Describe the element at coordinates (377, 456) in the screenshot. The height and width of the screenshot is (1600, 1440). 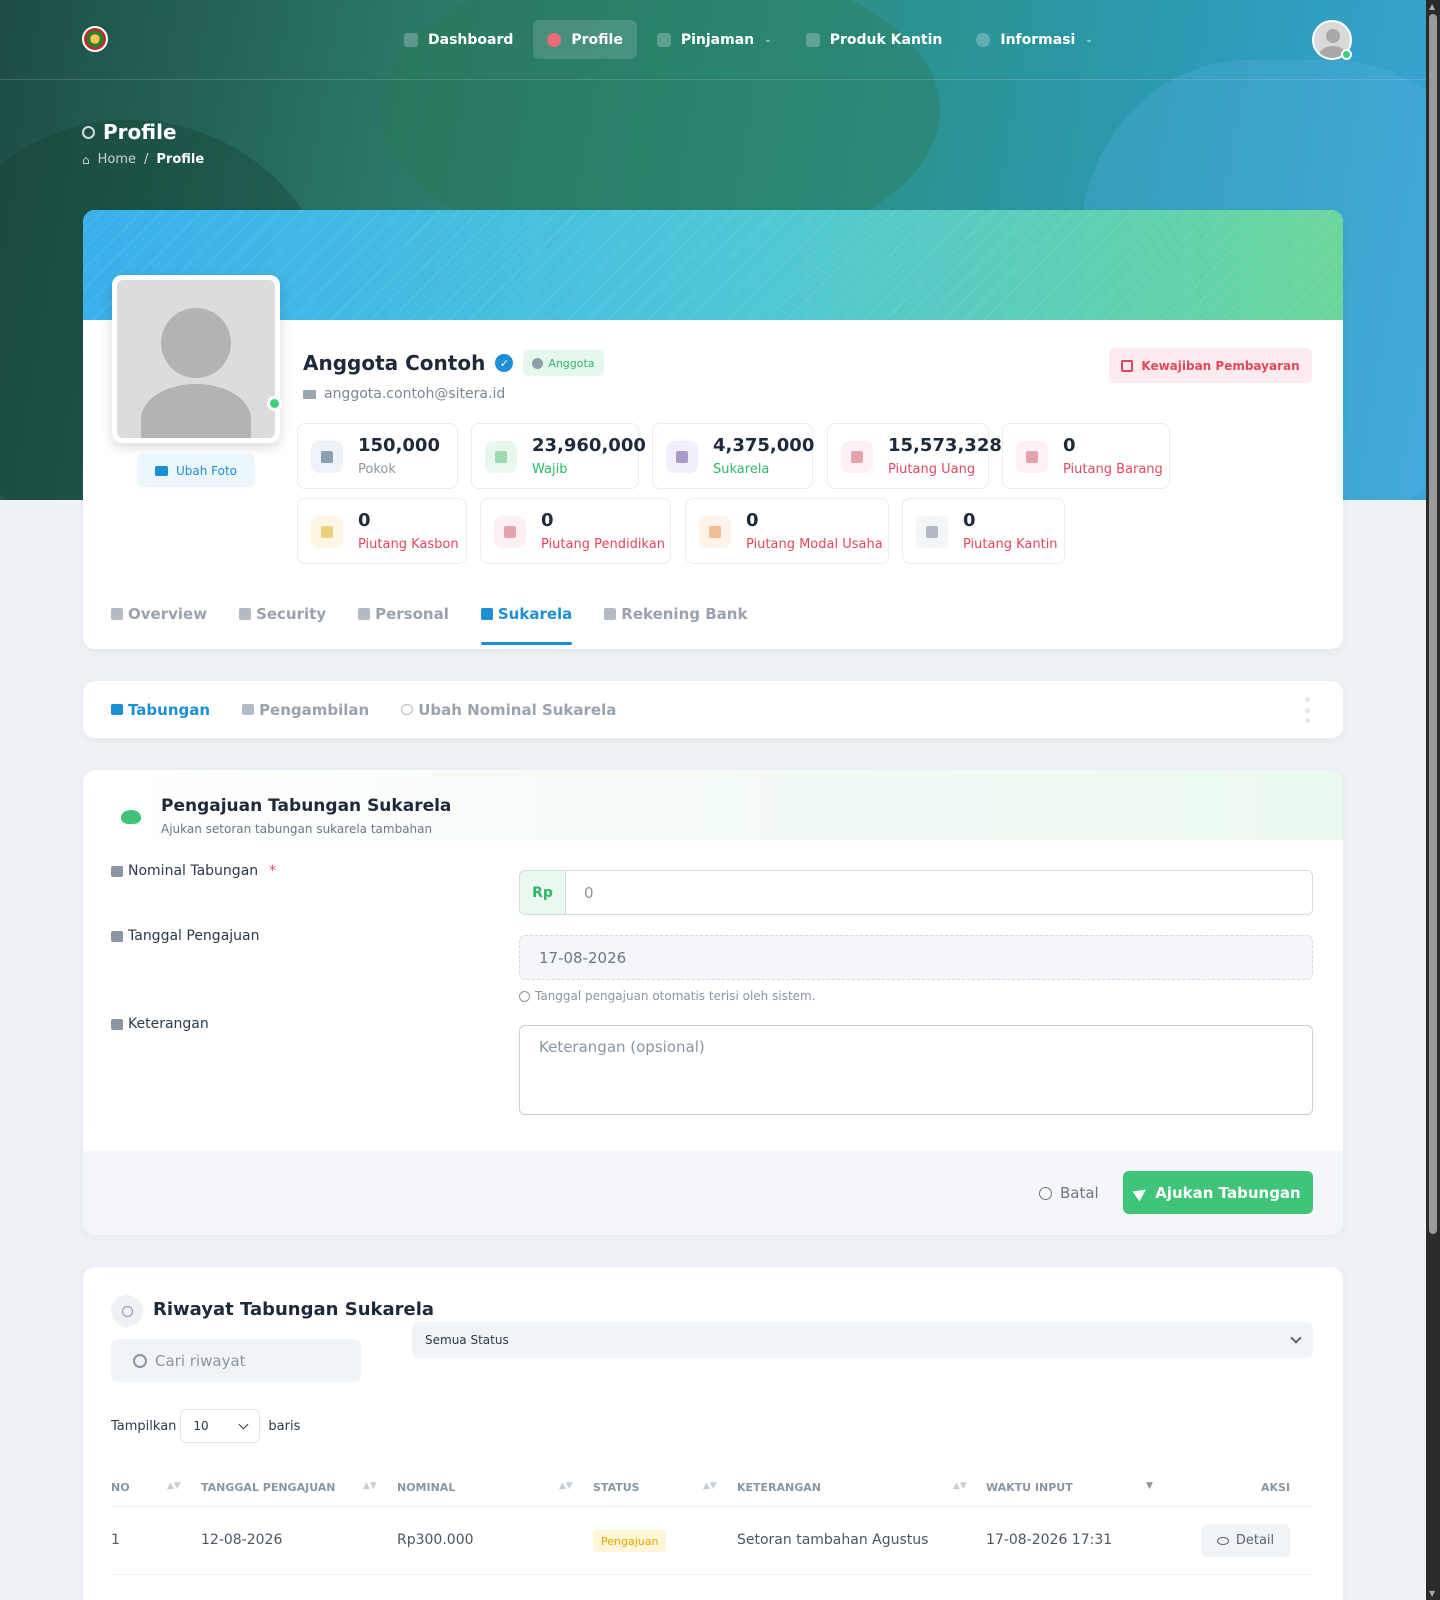
I see `stat-card: 150,000 Pokok` at that location.